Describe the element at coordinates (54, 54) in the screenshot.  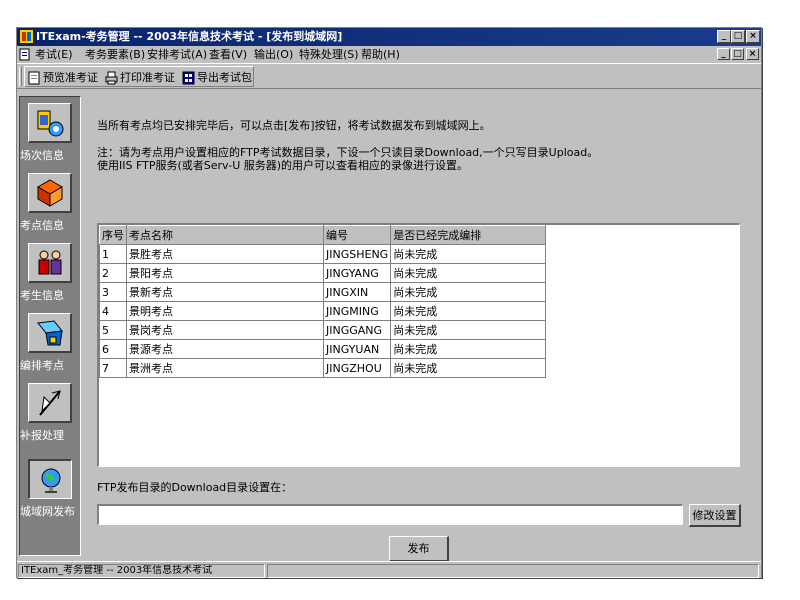
I see `menu-exam: 考试(E)` at that location.